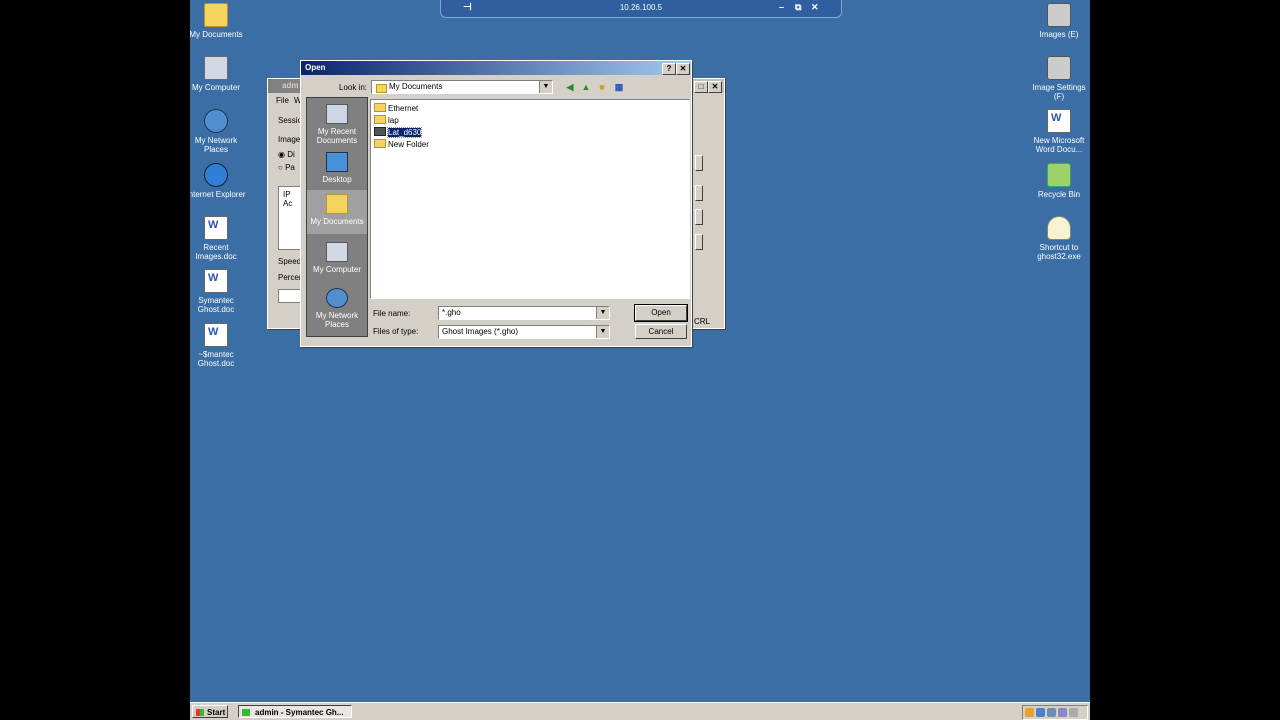 Image resolution: width=1280 pixels, height=720 pixels. Describe the element at coordinates (1059, 252) in the screenshot. I see `desktop-icon-label: Shortcut to ghost32.exe` at that location.